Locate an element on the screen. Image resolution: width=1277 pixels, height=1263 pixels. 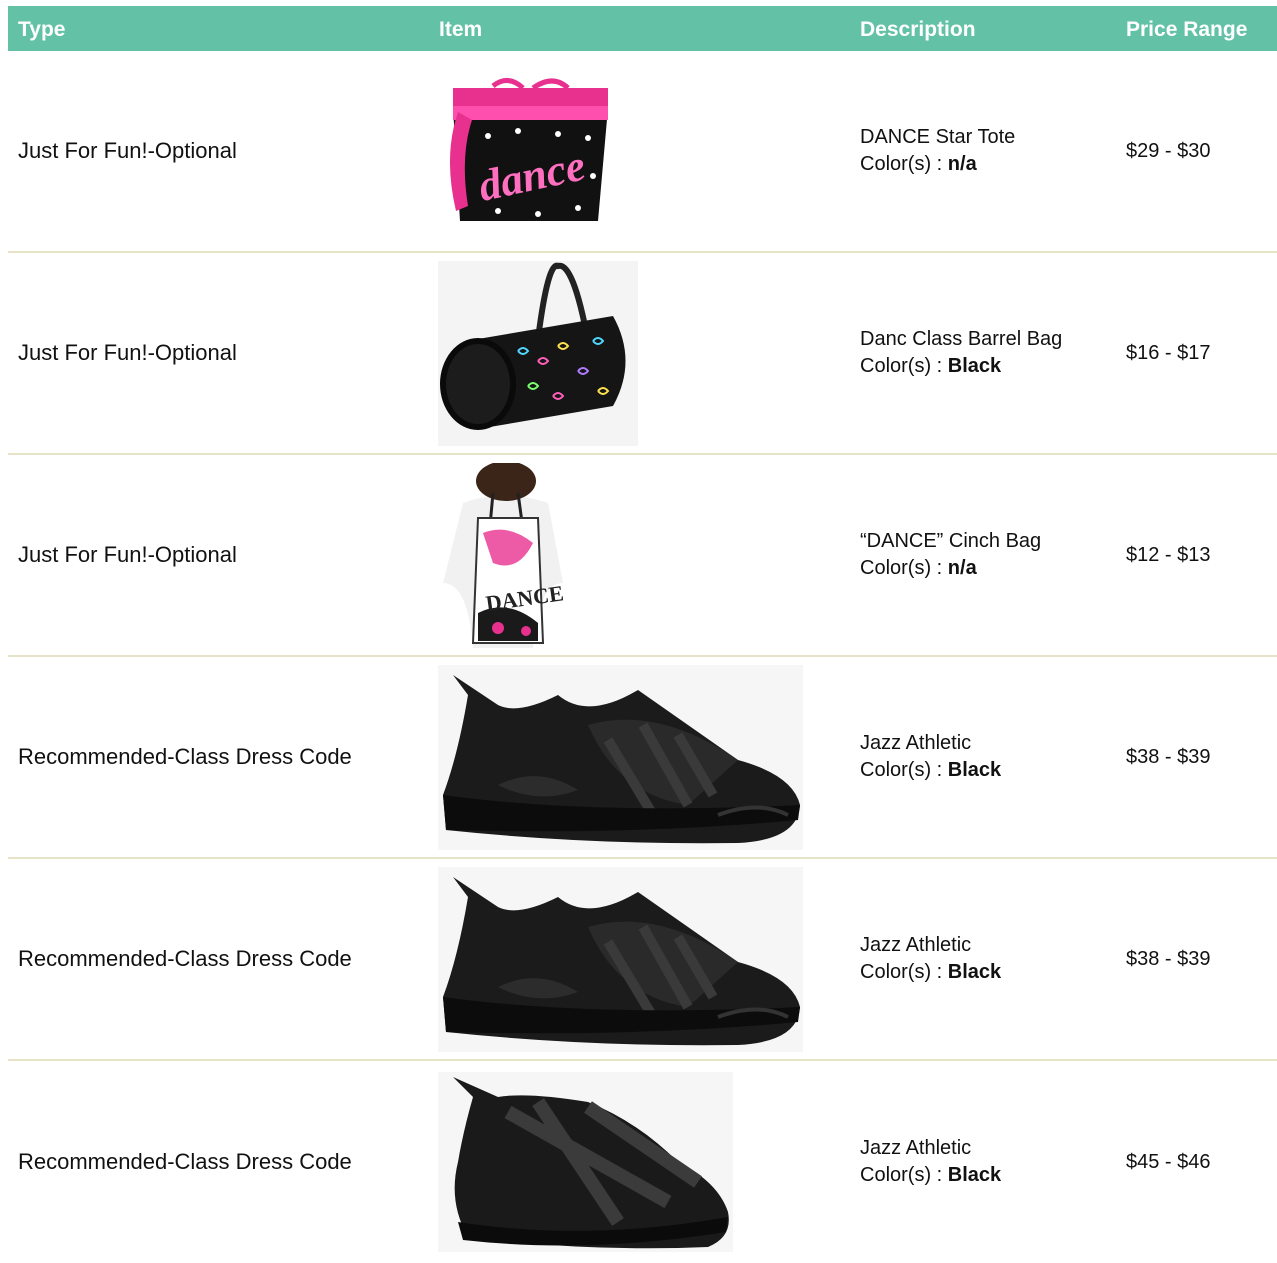
description-cell: Danc Class Barrel Bag Color(s) : Black is located at coordinates (961, 353).